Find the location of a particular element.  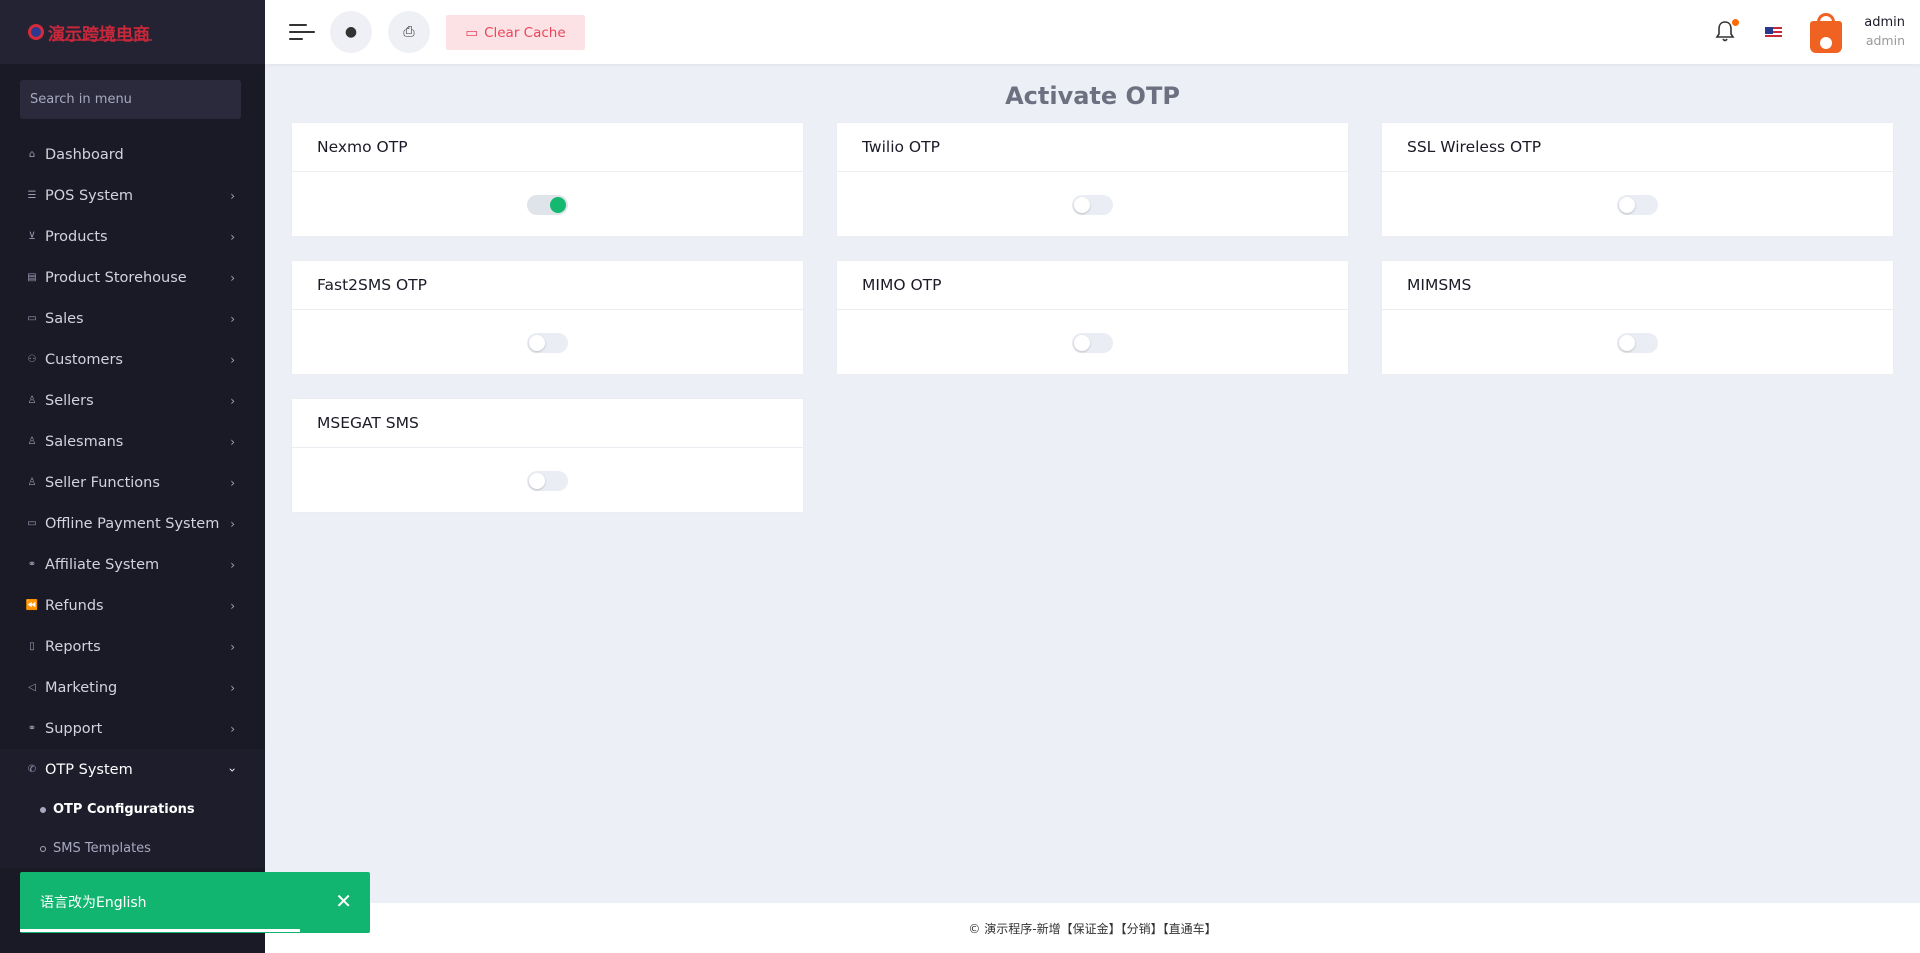

sidebar-item-label: Sales is located at coordinates (64, 318).